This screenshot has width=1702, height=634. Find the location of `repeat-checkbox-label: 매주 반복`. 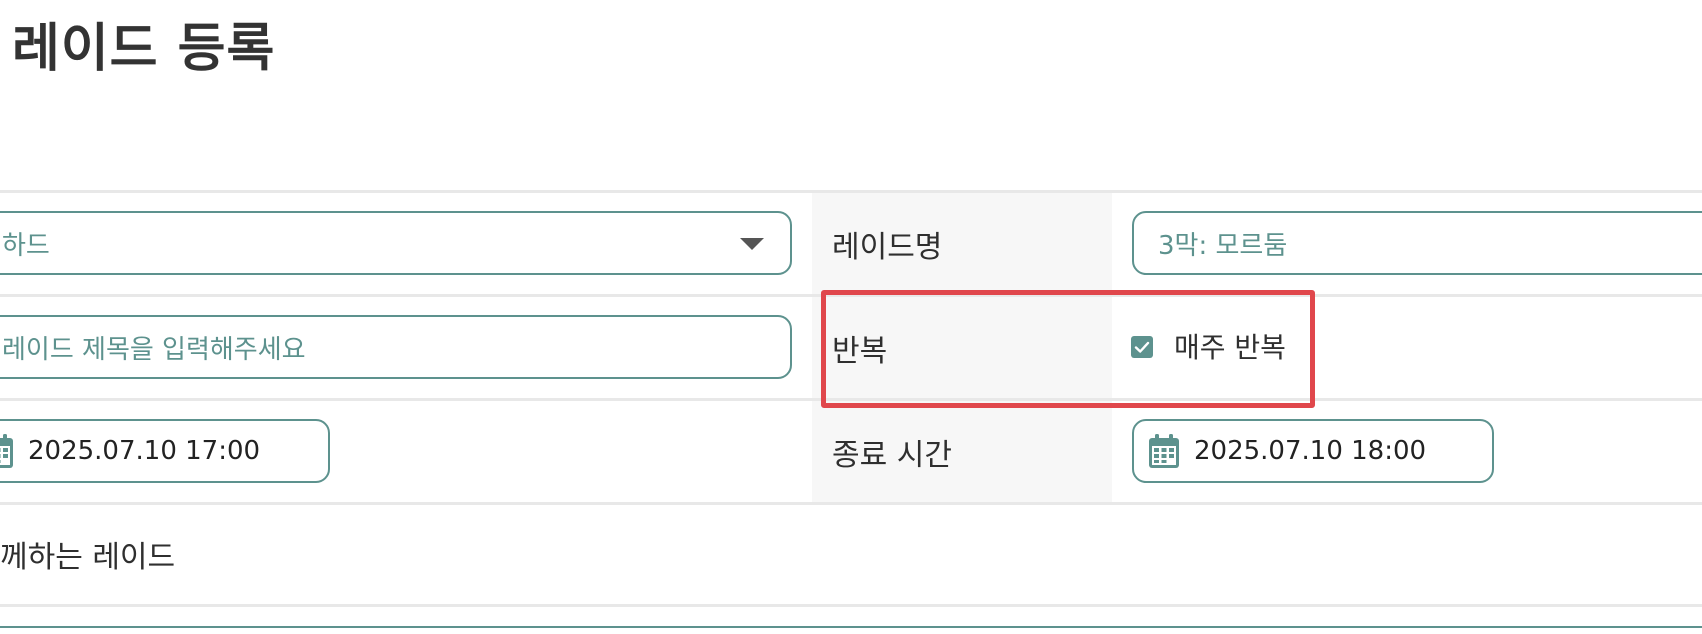

repeat-checkbox-label: 매주 반복 is located at coordinates (1230, 346).